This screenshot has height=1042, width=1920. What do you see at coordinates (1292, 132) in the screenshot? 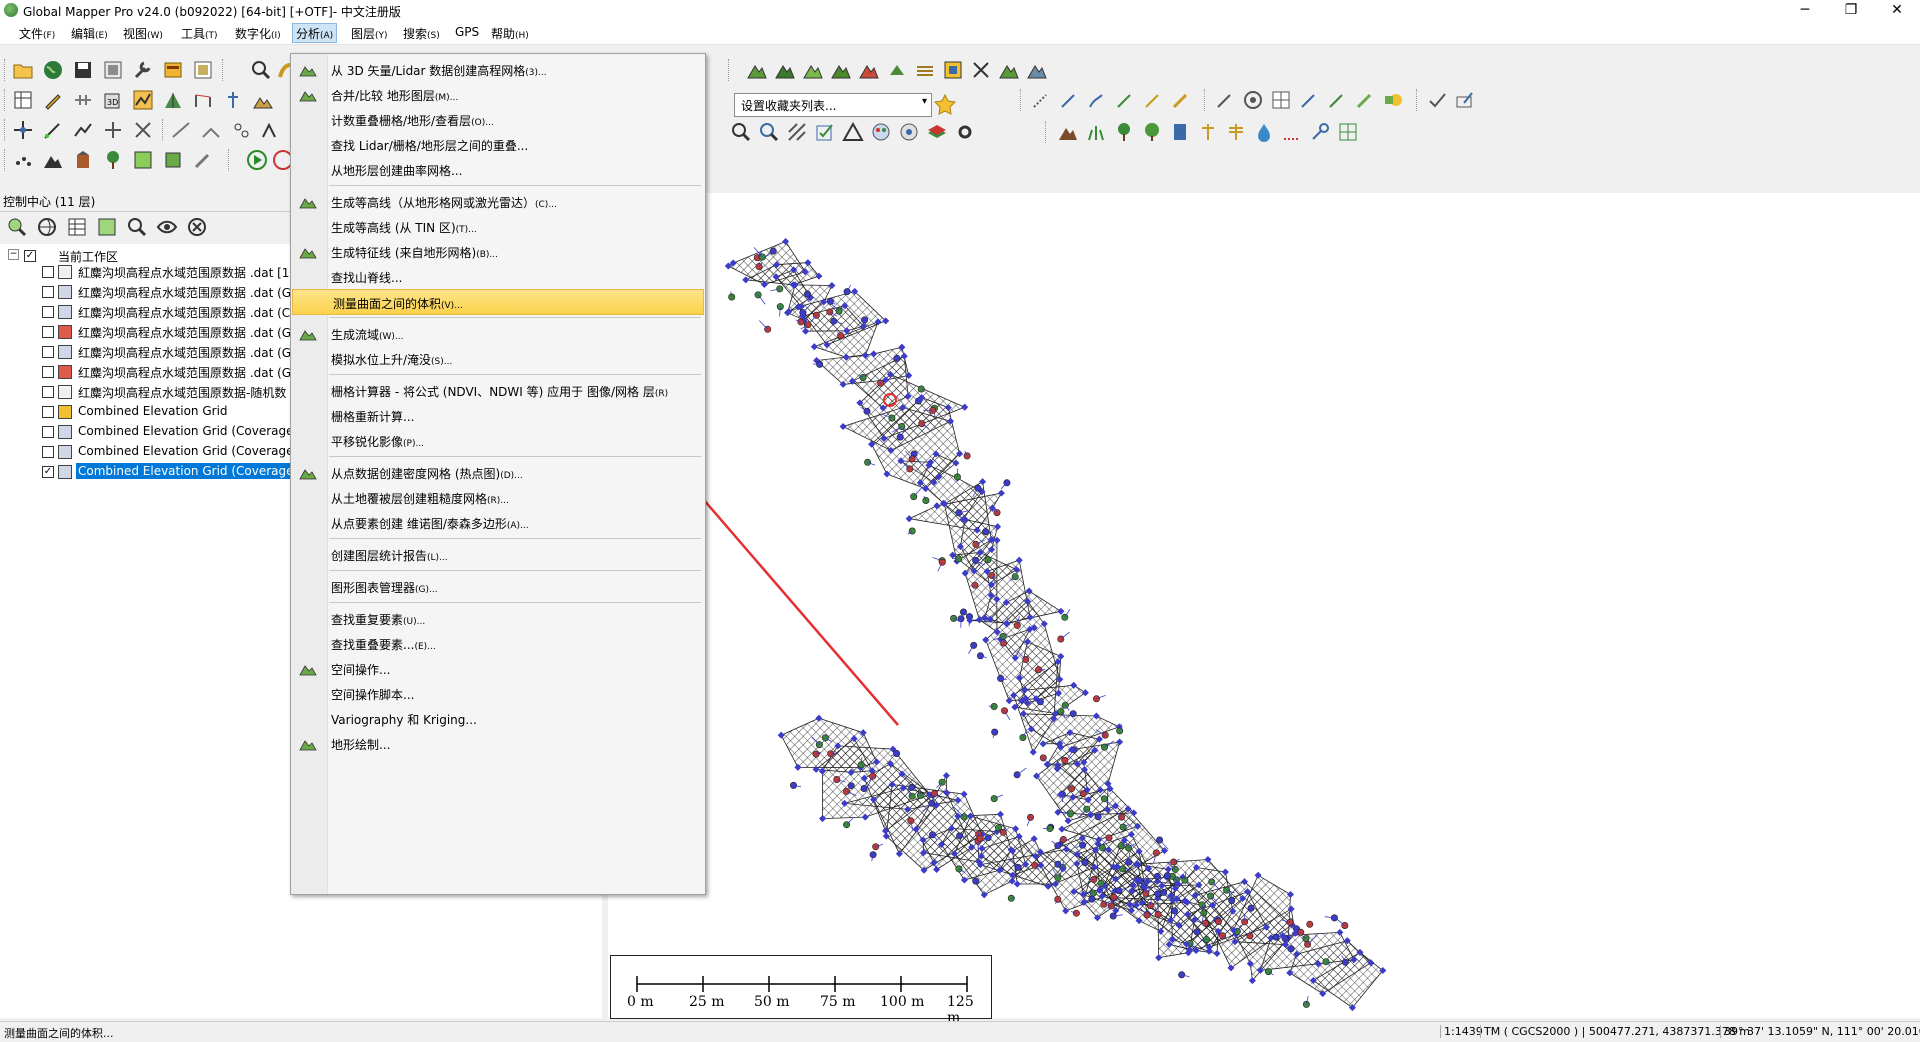
I see `dotted-line-icon` at bounding box center [1292, 132].